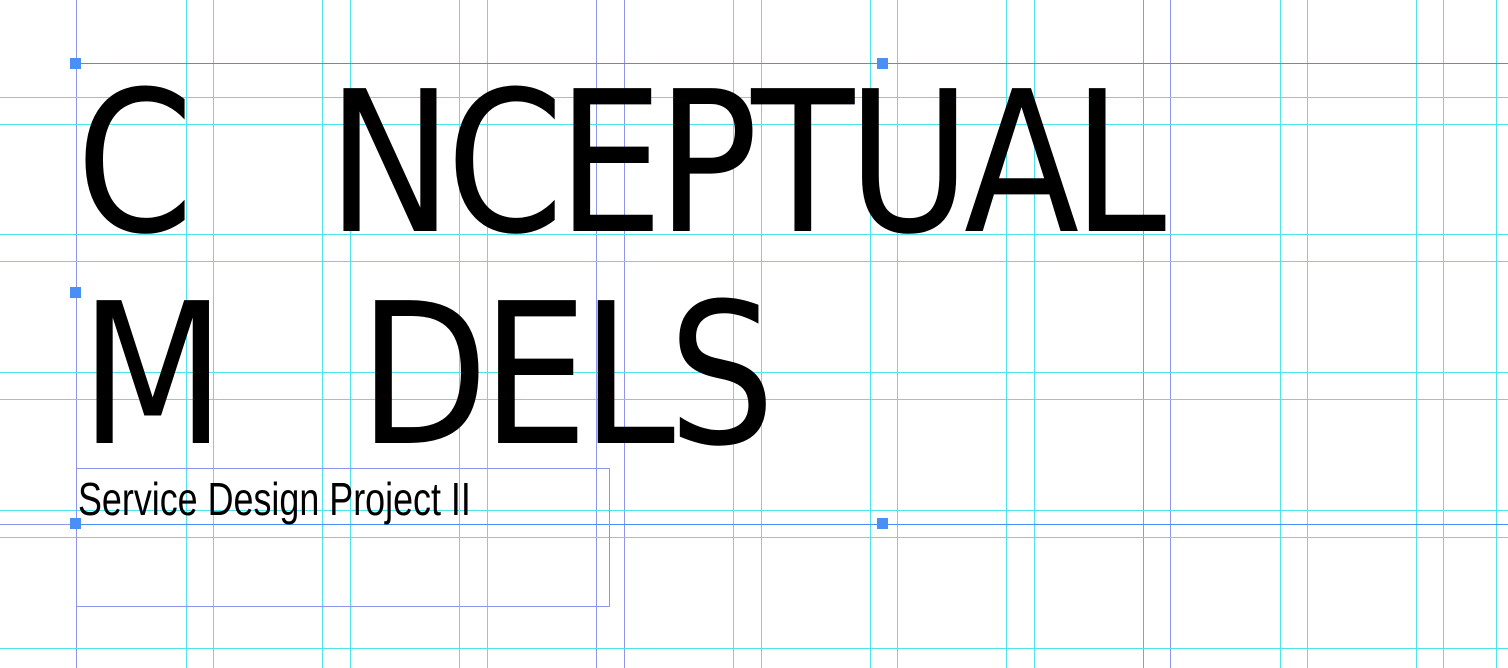  I want to click on headline-line-2: M DELS, so click(427, 376).